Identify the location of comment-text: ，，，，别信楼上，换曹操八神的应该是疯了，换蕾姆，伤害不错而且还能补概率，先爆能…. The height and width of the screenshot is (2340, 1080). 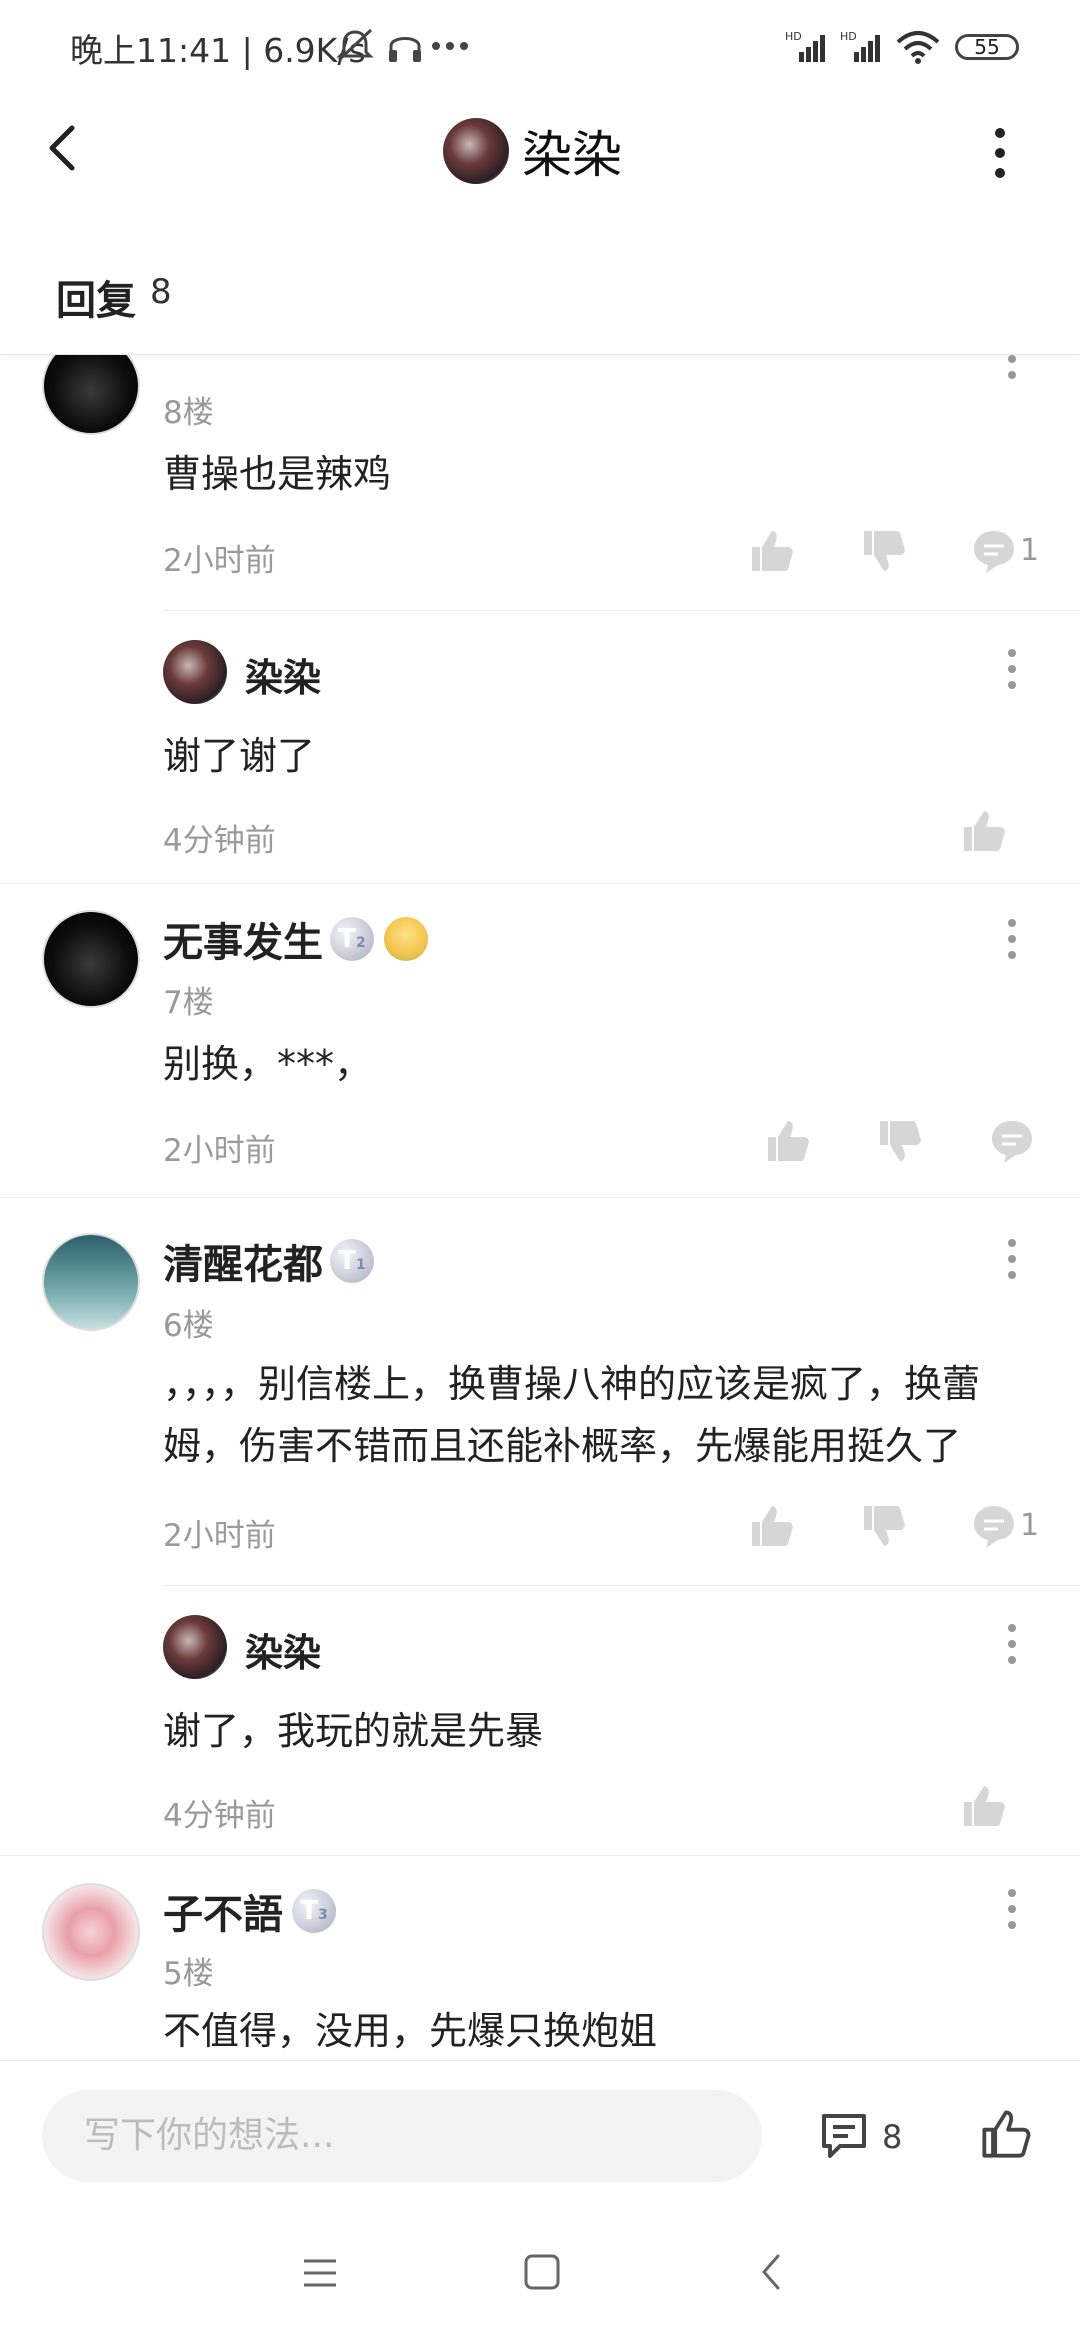
(572, 1415).